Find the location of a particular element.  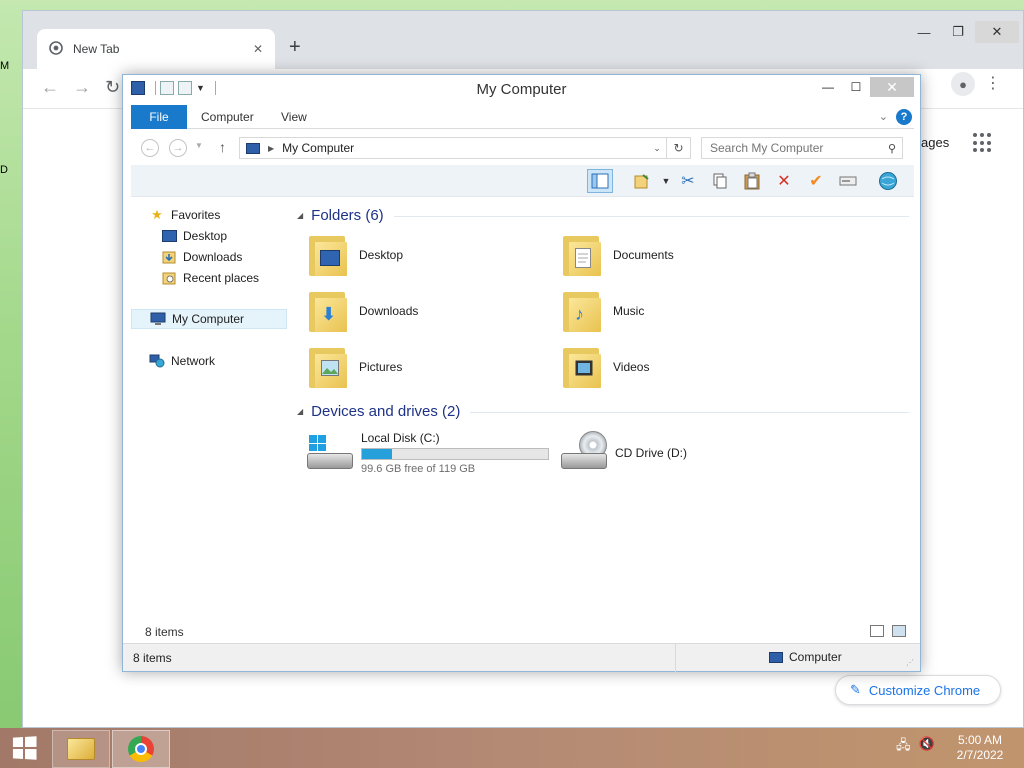

map-drive-icon is located at coordinates (848, 181).